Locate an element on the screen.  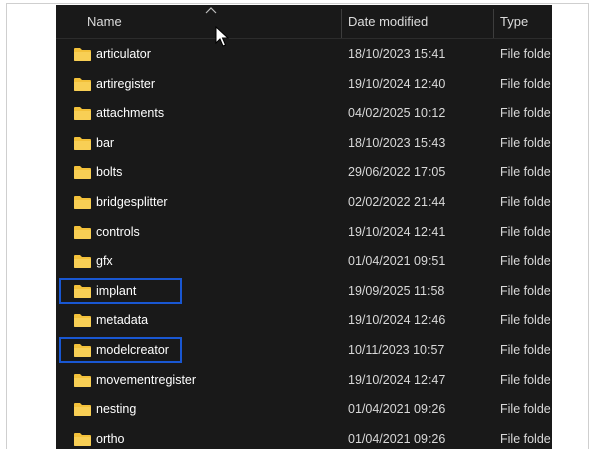
file-name: artiregister is located at coordinates (126, 83).